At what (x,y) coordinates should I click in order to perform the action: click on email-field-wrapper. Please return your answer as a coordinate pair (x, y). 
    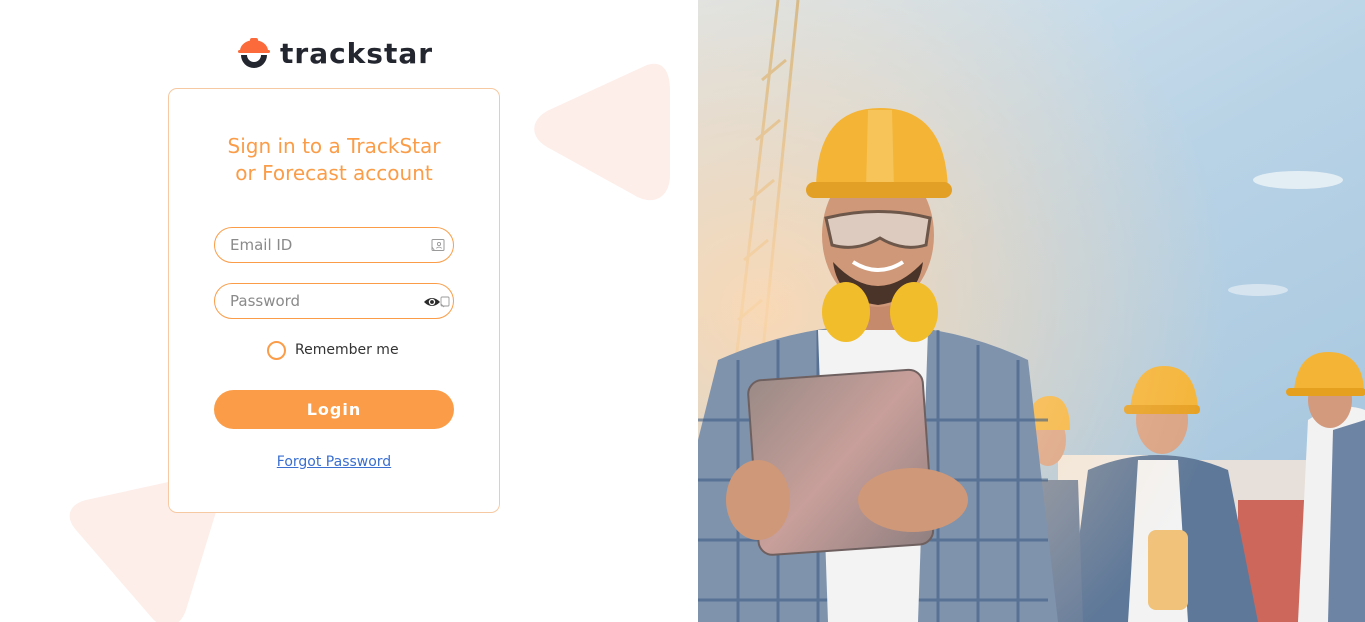
    Looking at the image, I should click on (334, 245).